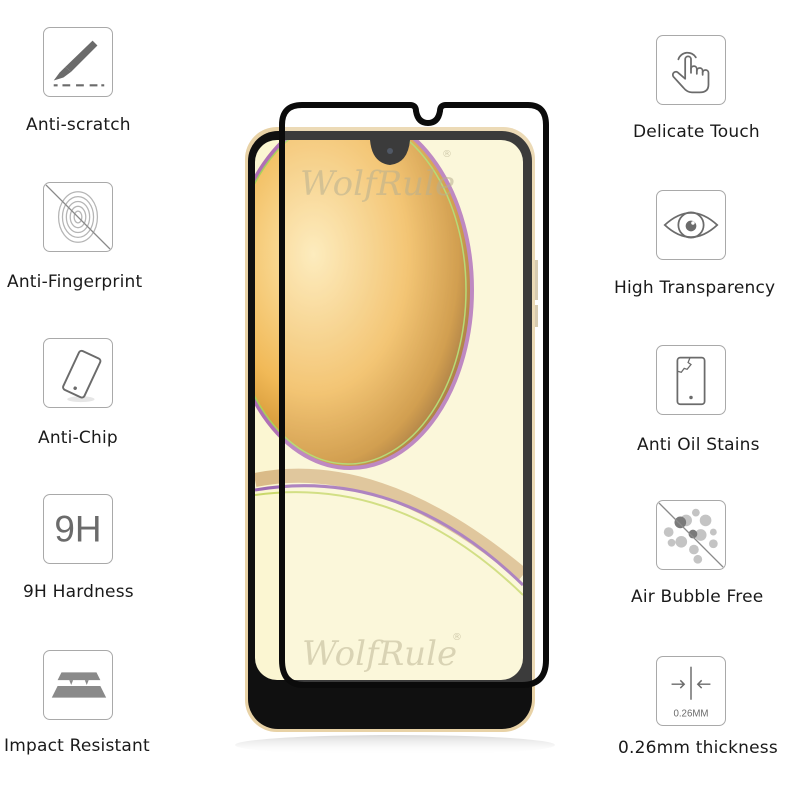 This screenshot has width=800, height=800. I want to click on feature-delicate-touch: Delicate Touch, so click(700, 80).